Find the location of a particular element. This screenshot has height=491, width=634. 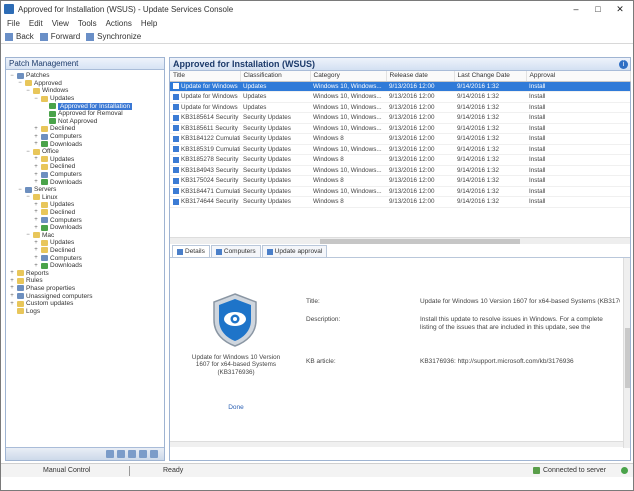

nav-computers-icon is located at coordinates (110, 454).